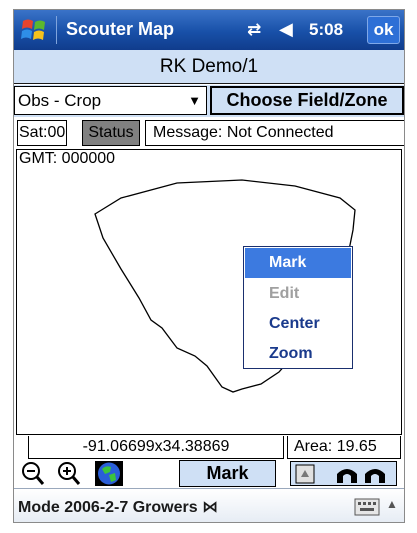 This screenshot has height=533, width=417. Describe the element at coordinates (298, 354) in the screenshot. I see `menu-item-zoom: Zoom` at that location.